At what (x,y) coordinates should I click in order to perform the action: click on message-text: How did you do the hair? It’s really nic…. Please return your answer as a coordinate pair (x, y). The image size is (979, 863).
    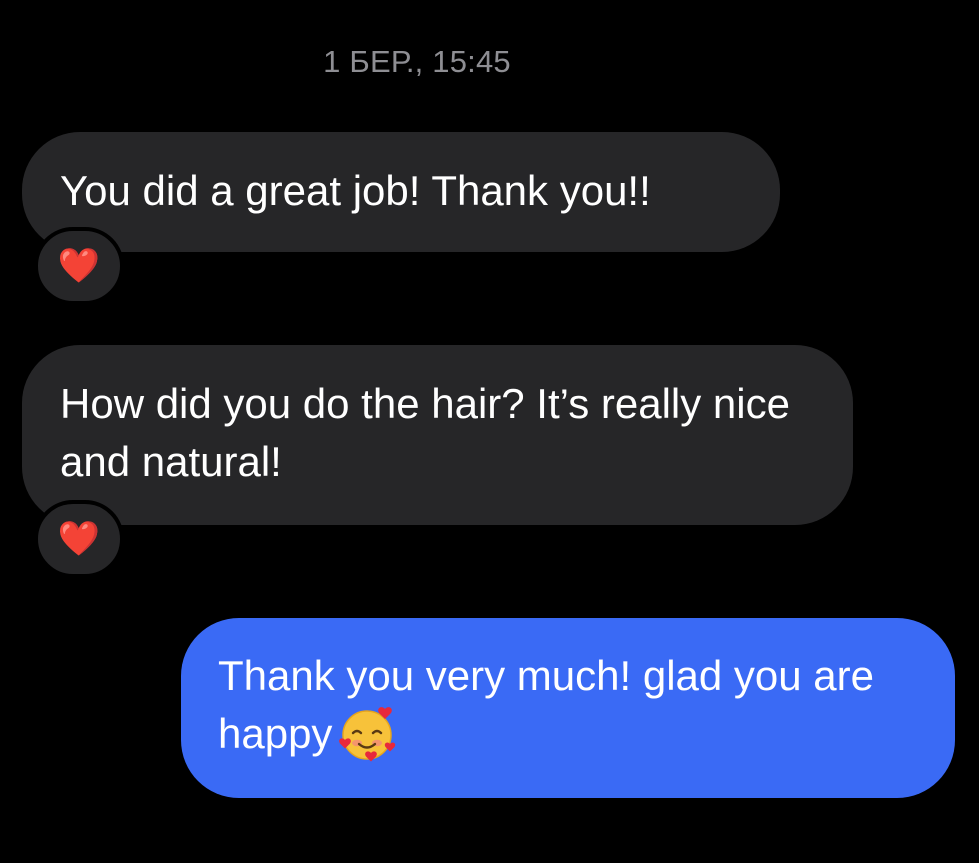
    Looking at the image, I should click on (425, 432).